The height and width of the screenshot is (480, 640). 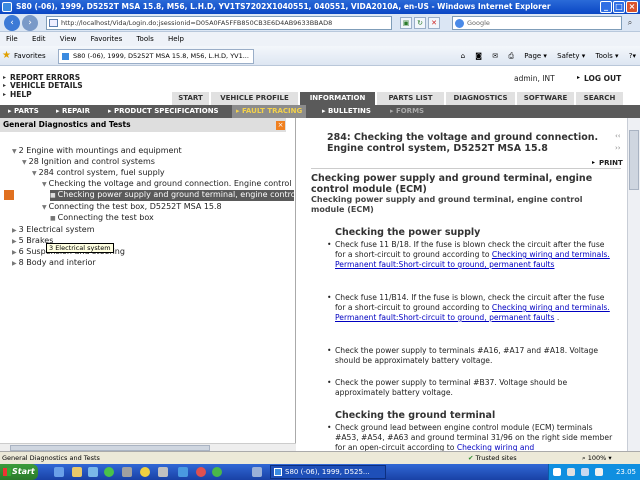 I want to click on compat-view-icon: ▣, so click(x=406, y=23).